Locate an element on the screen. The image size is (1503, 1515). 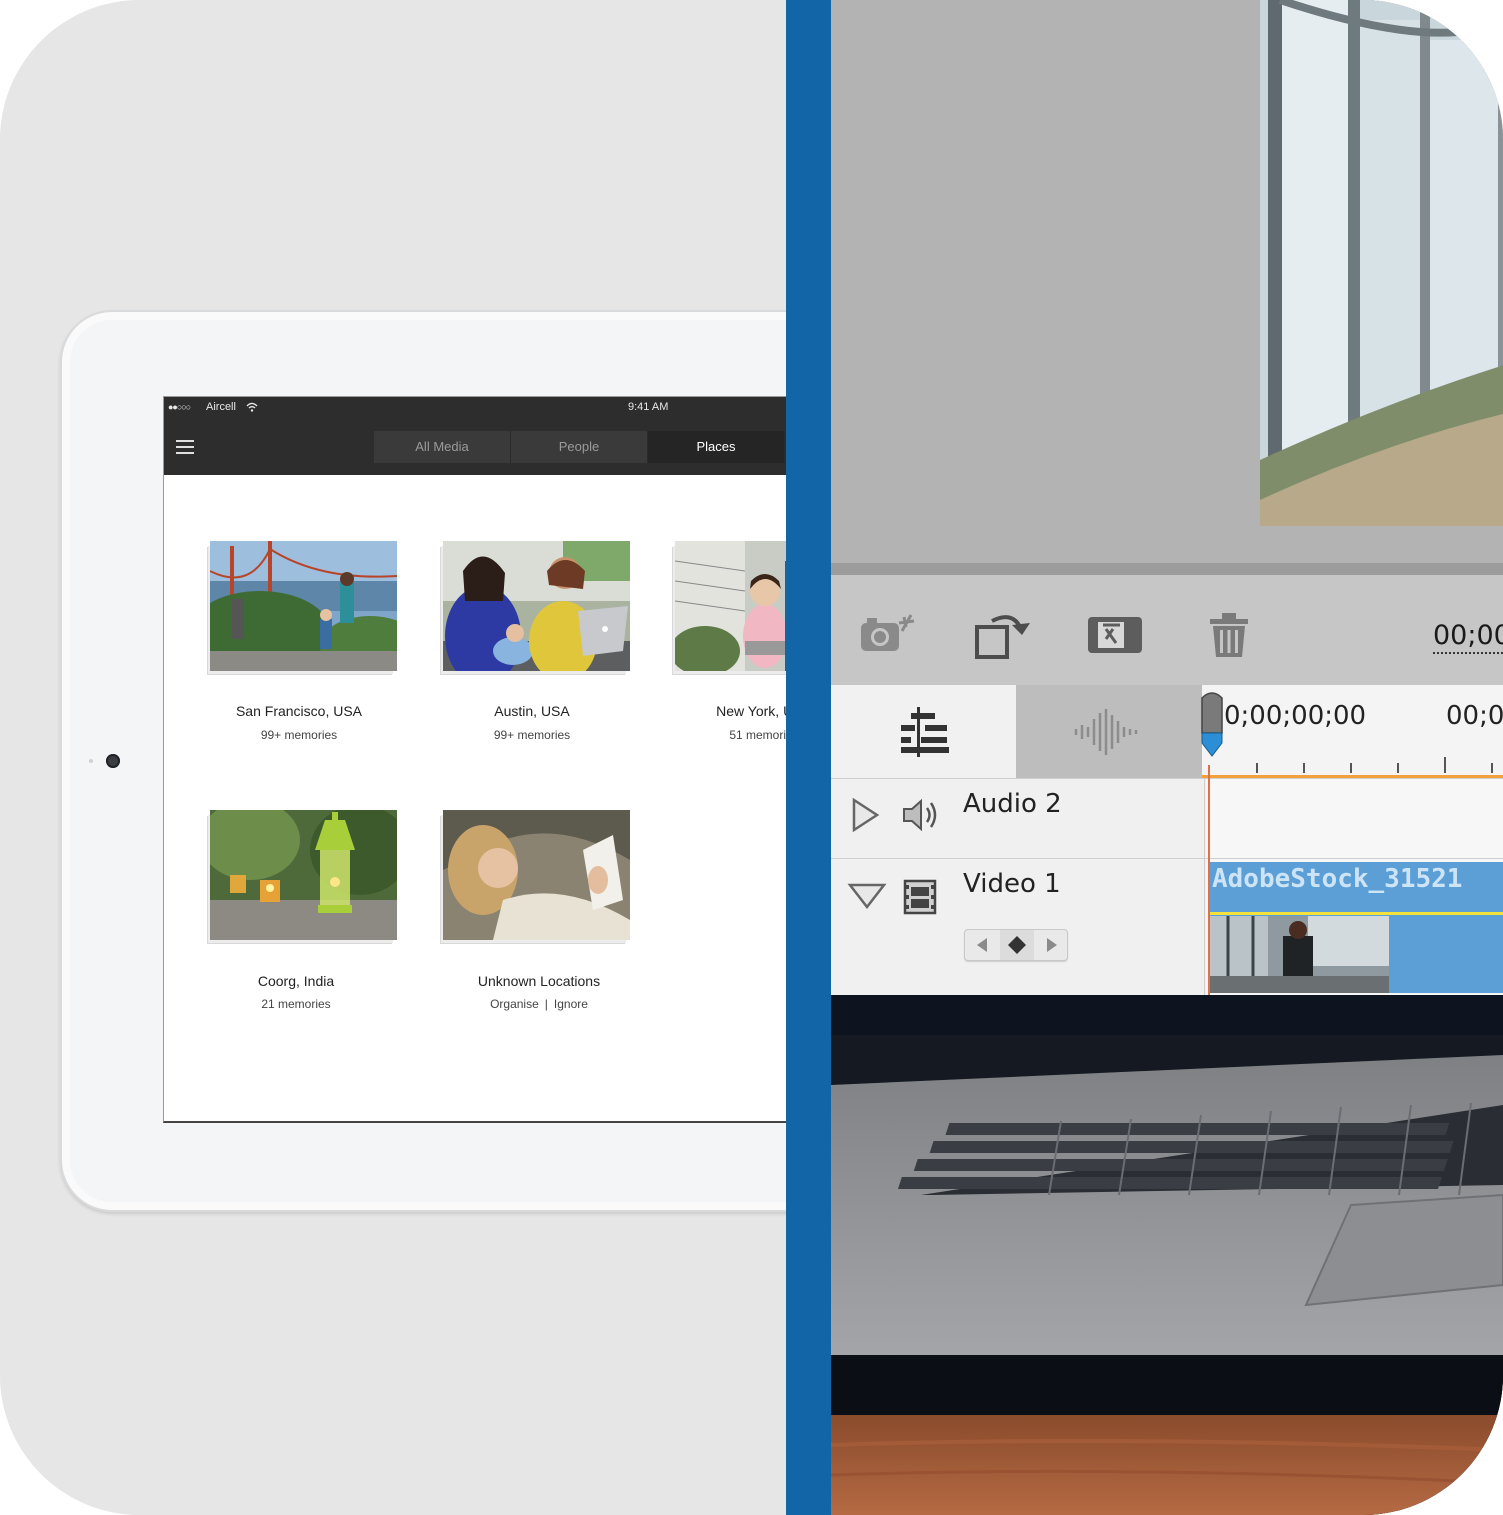
editor-toolbar: 00;00 is located at coordinates (1167, 630).